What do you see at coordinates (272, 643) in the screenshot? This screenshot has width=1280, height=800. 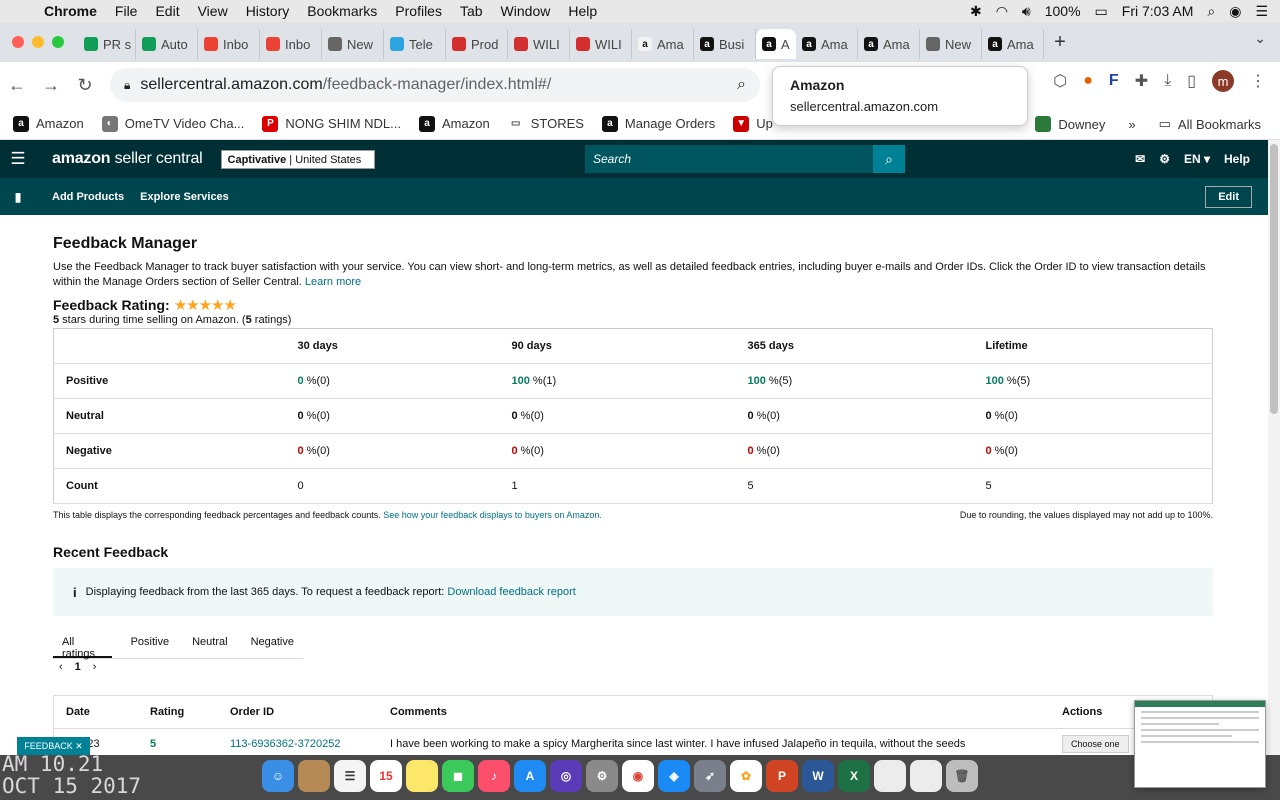 I see `tab-negative: Negative` at bounding box center [272, 643].